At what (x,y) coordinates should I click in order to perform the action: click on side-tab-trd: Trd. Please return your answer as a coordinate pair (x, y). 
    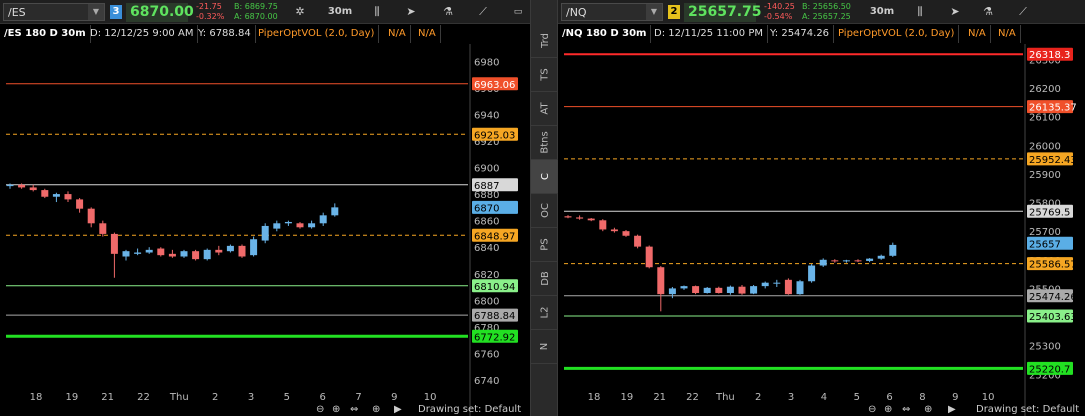
    Looking at the image, I should click on (545, 41).